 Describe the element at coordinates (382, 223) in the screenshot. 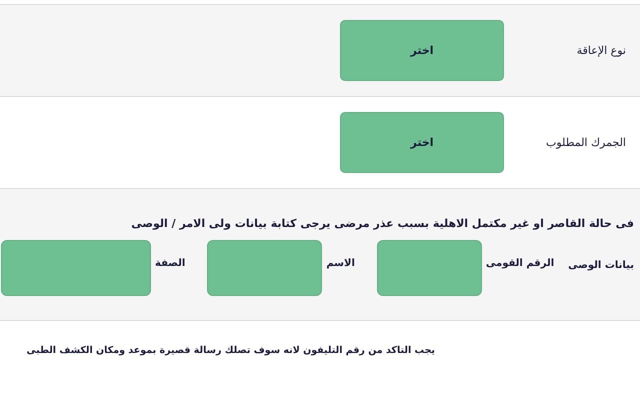

I see `guardian-note: فى حالة القاصر او غير مكتمل الاهلية بسبب عذر مرضى يرجى كتابة بيانات ولى الامر / الوصى` at that location.